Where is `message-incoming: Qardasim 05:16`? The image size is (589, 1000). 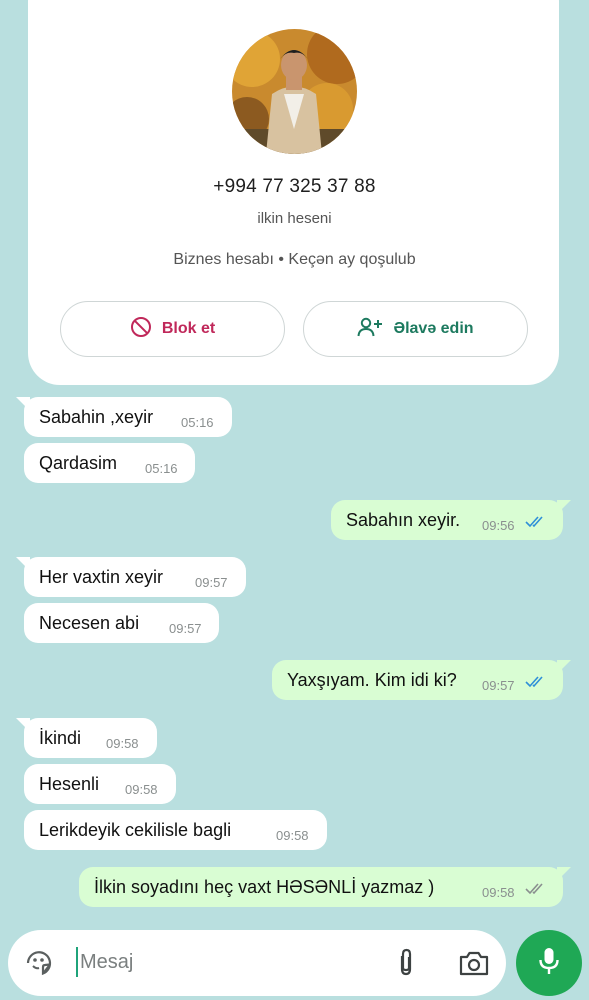 message-incoming: Qardasim 05:16 is located at coordinates (109, 463).